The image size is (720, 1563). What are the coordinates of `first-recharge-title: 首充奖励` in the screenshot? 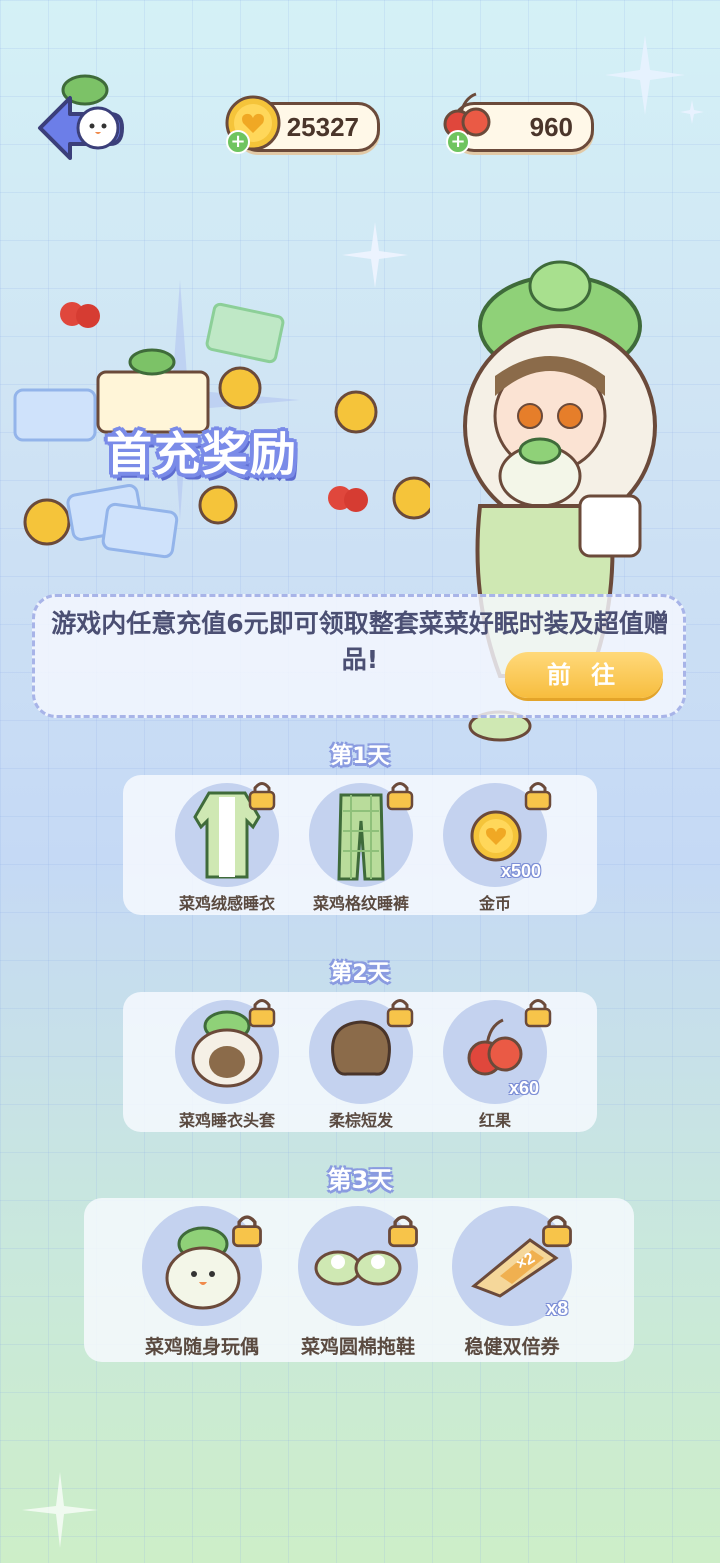 It's located at (202, 454).